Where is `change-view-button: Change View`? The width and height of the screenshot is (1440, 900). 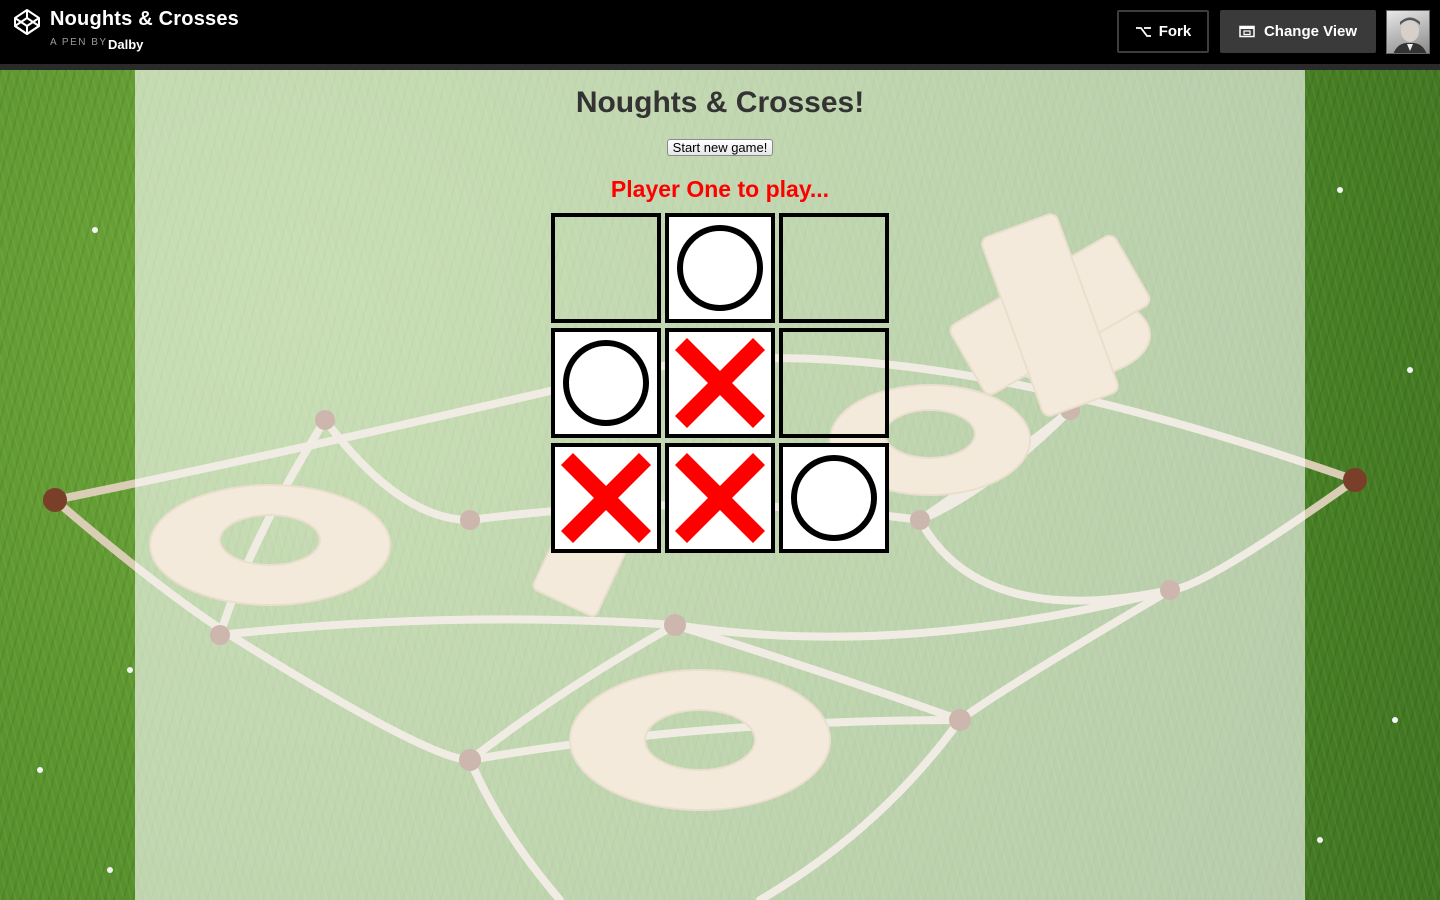 change-view-button: Change View is located at coordinates (1298, 31).